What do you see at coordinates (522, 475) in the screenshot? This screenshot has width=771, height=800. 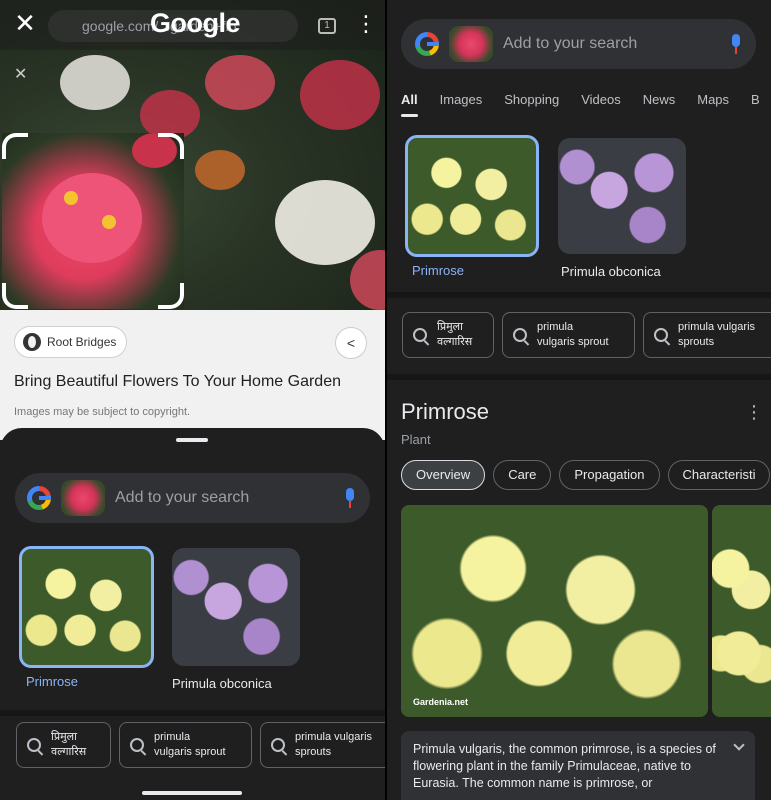 I see `kp-tab-care: Care` at bounding box center [522, 475].